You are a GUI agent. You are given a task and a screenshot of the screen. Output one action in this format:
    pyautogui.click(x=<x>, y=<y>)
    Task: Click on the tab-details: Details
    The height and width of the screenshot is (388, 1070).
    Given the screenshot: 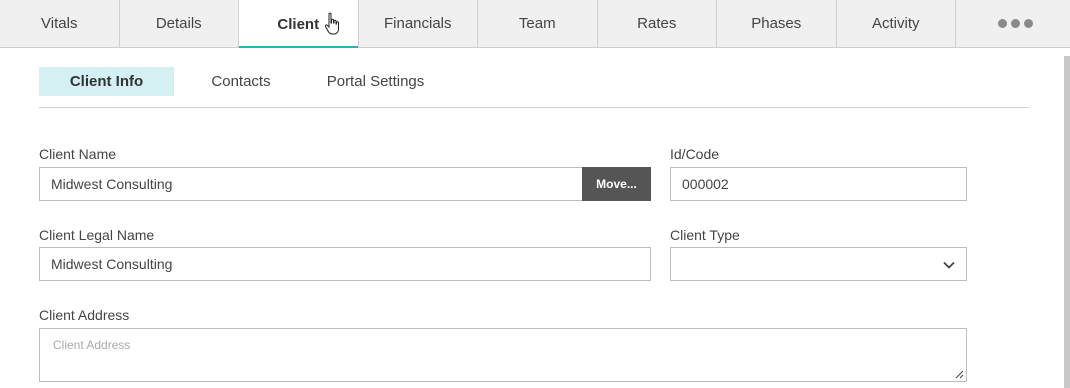 What is the action you would take?
    pyautogui.click(x=179, y=23)
    